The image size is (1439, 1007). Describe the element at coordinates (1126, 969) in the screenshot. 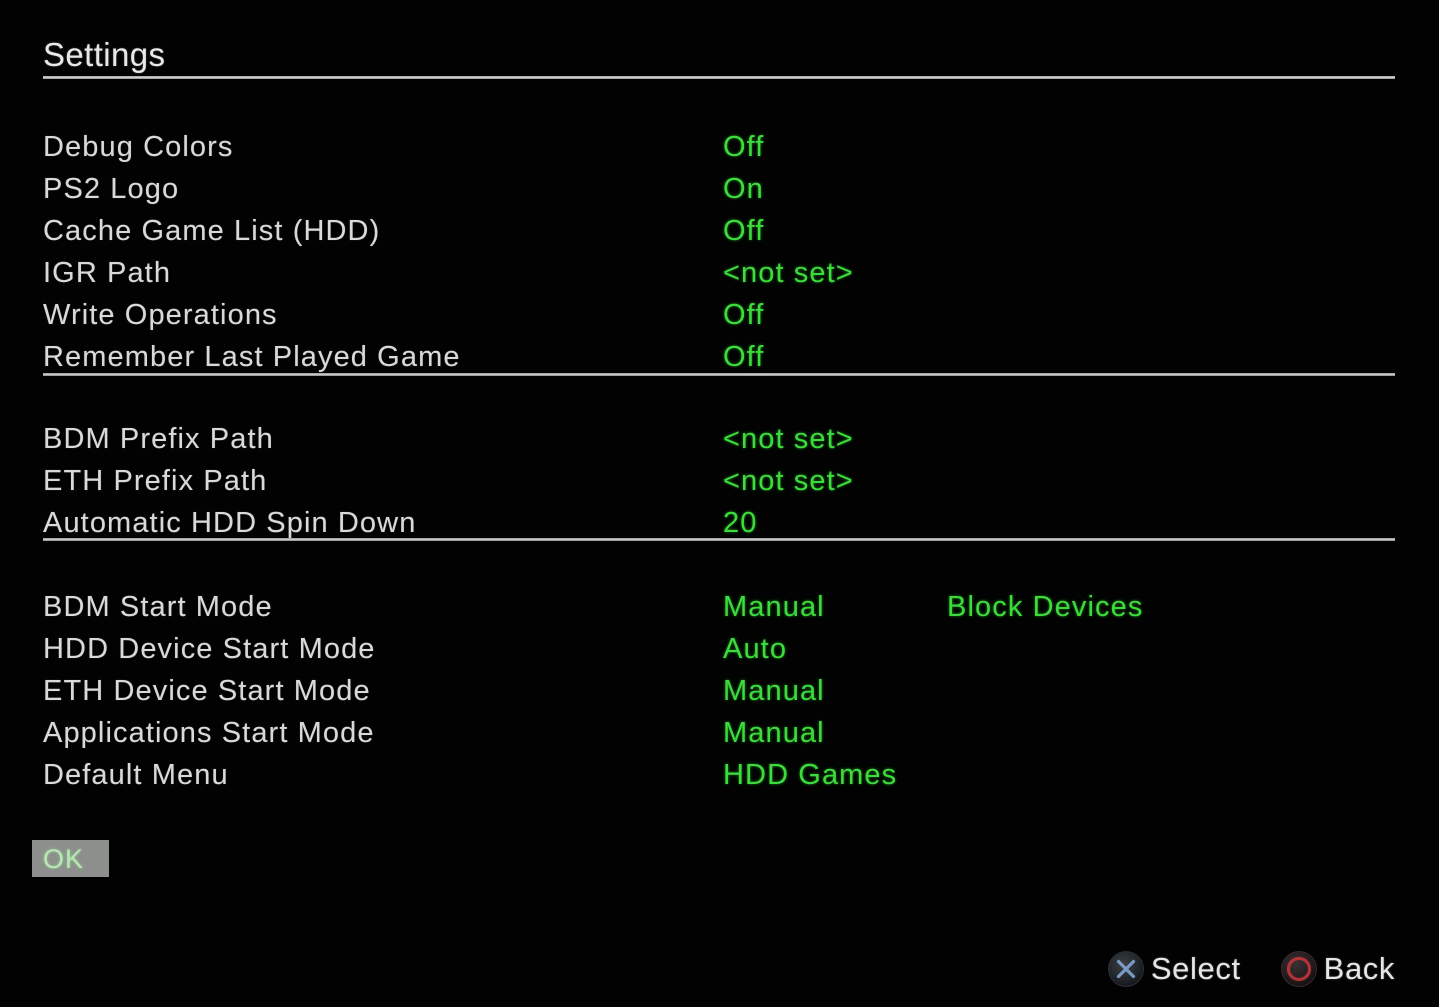

I see `cross-button-icon` at that location.